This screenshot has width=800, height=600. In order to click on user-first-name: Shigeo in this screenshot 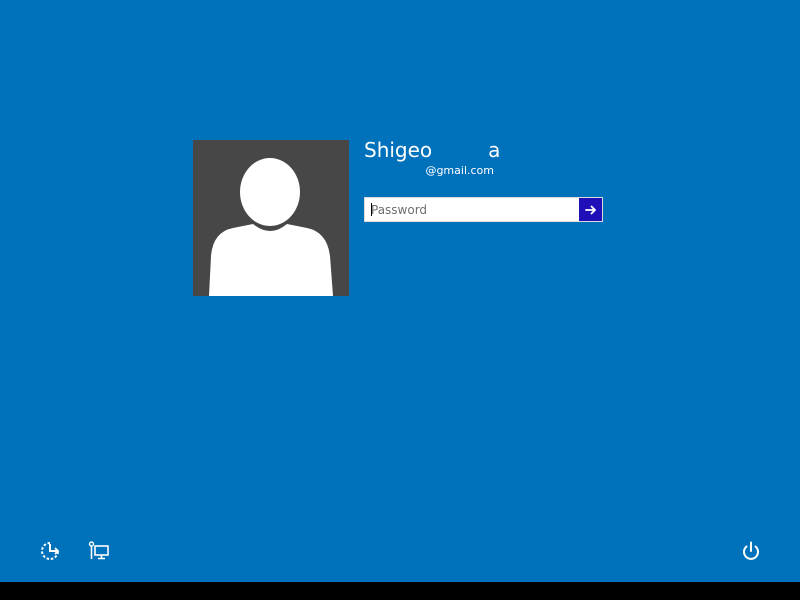, I will do `click(398, 150)`.